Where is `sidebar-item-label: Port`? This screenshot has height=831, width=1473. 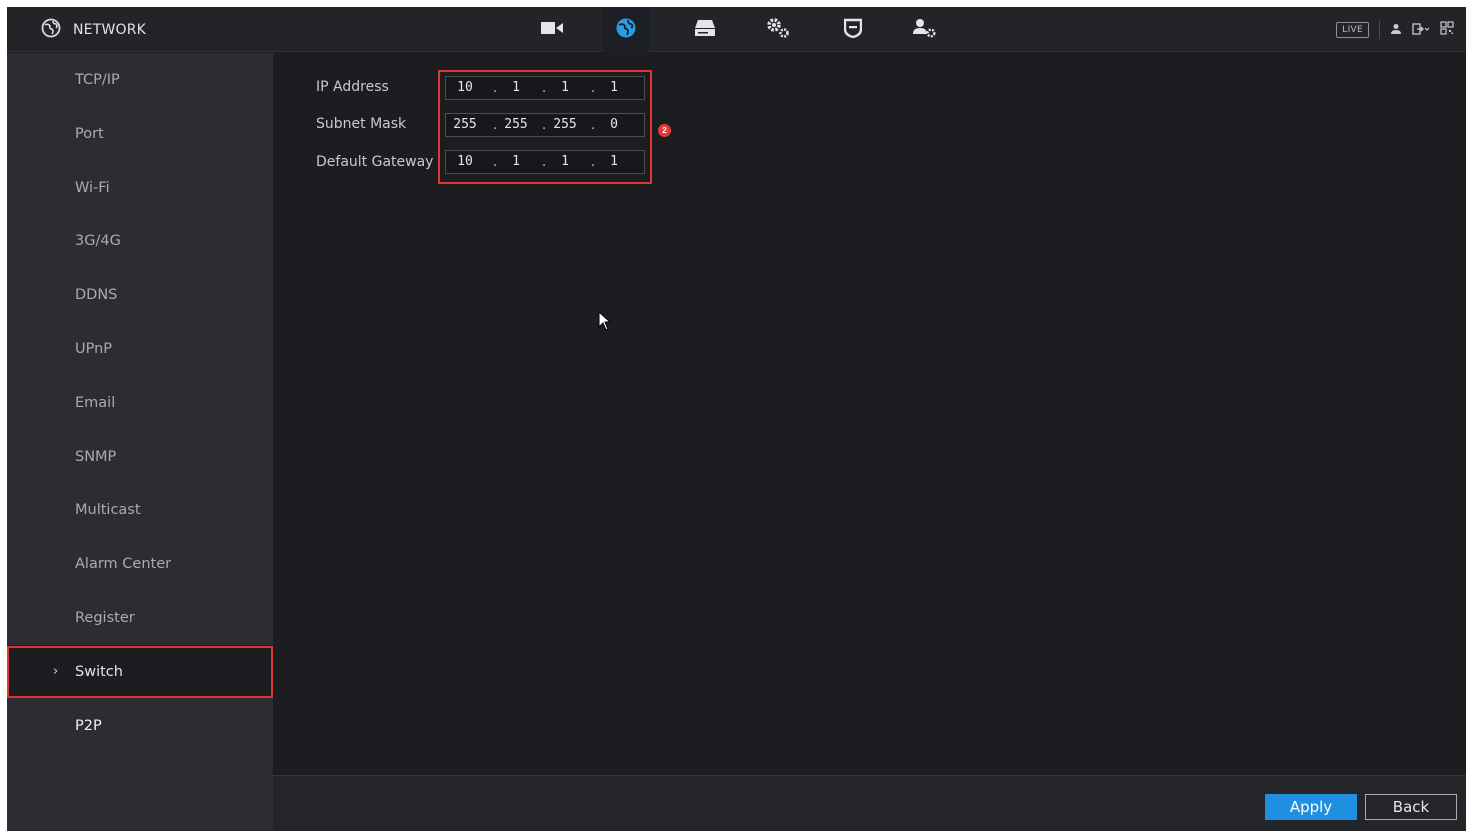
sidebar-item-label: Port is located at coordinates (89, 133).